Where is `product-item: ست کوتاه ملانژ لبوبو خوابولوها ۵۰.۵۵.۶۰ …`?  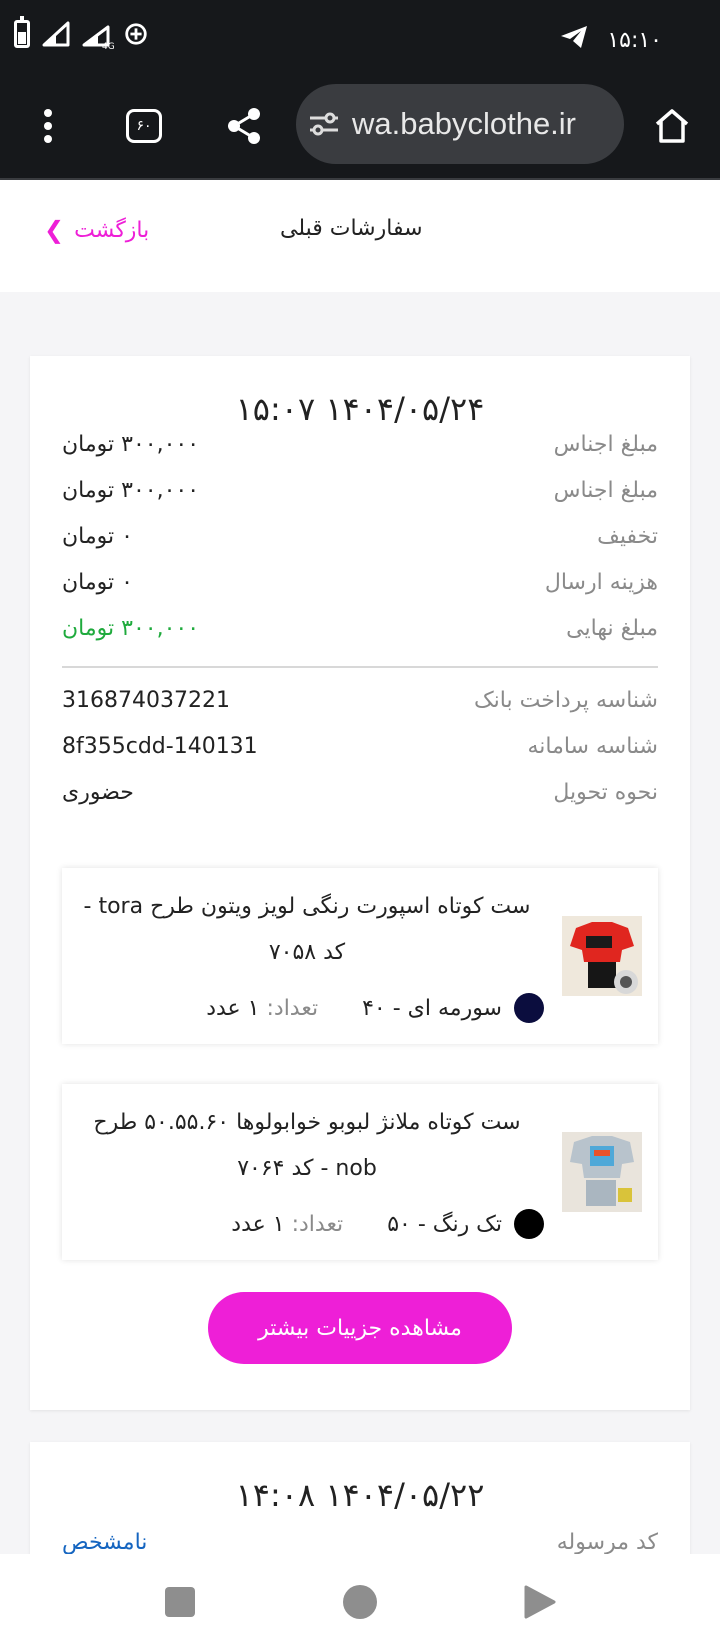 product-item: ست کوتاه ملانژ لبوبو خوابولوها ۵۰.۵۵.۶۰ … is located at coordinates (360, 1172).